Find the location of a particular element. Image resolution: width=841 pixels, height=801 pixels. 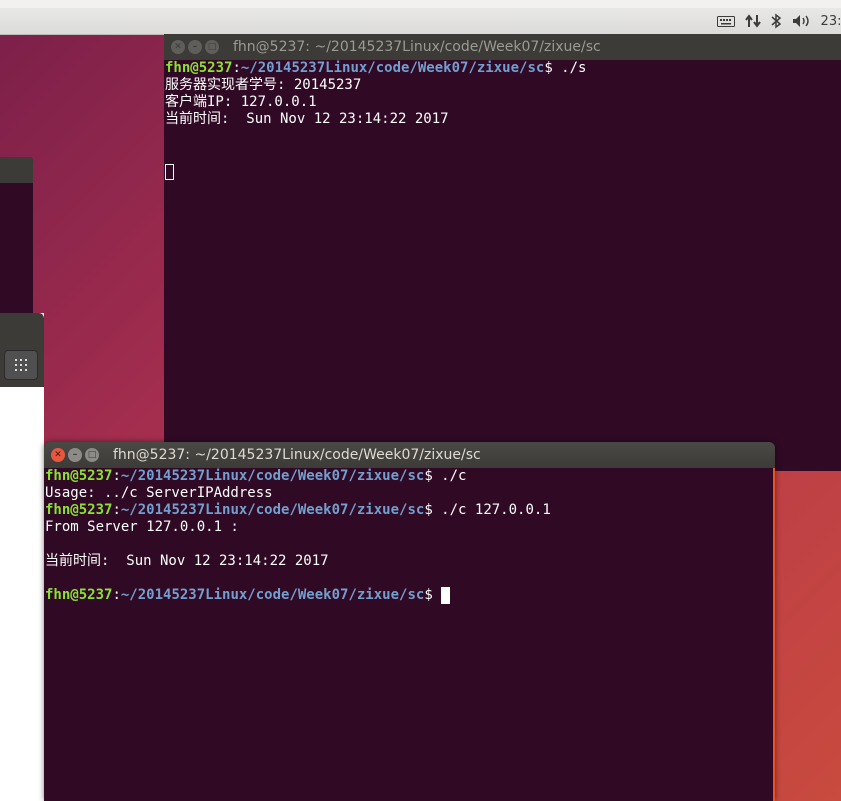

top-strip is located at coordinates (420, 4).